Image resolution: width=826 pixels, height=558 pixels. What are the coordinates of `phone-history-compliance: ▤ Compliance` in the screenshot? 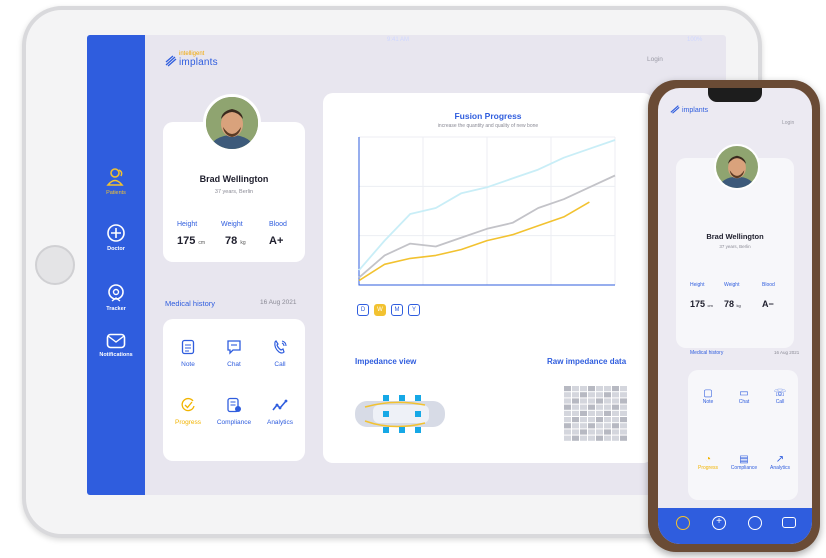 It's located at (744, 462).